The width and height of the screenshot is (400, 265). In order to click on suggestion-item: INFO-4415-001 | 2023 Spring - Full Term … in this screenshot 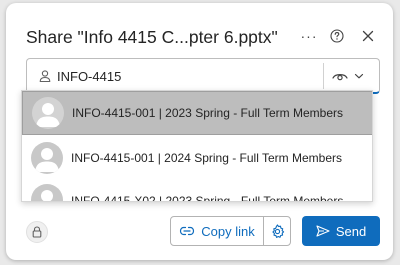, I will do `click(197, 113)`.